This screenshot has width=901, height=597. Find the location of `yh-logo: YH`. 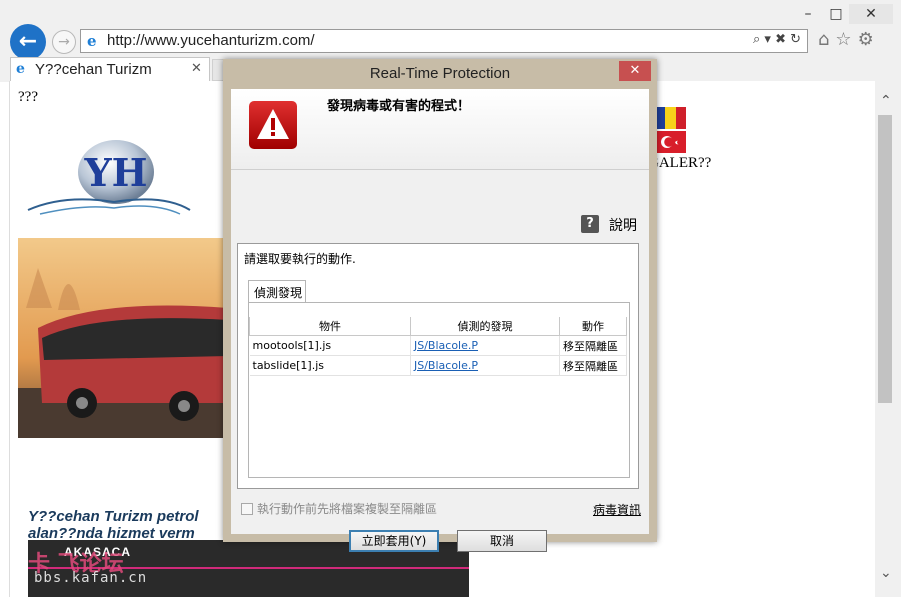

yh-logo: YH is located at coordinates (109, 177).